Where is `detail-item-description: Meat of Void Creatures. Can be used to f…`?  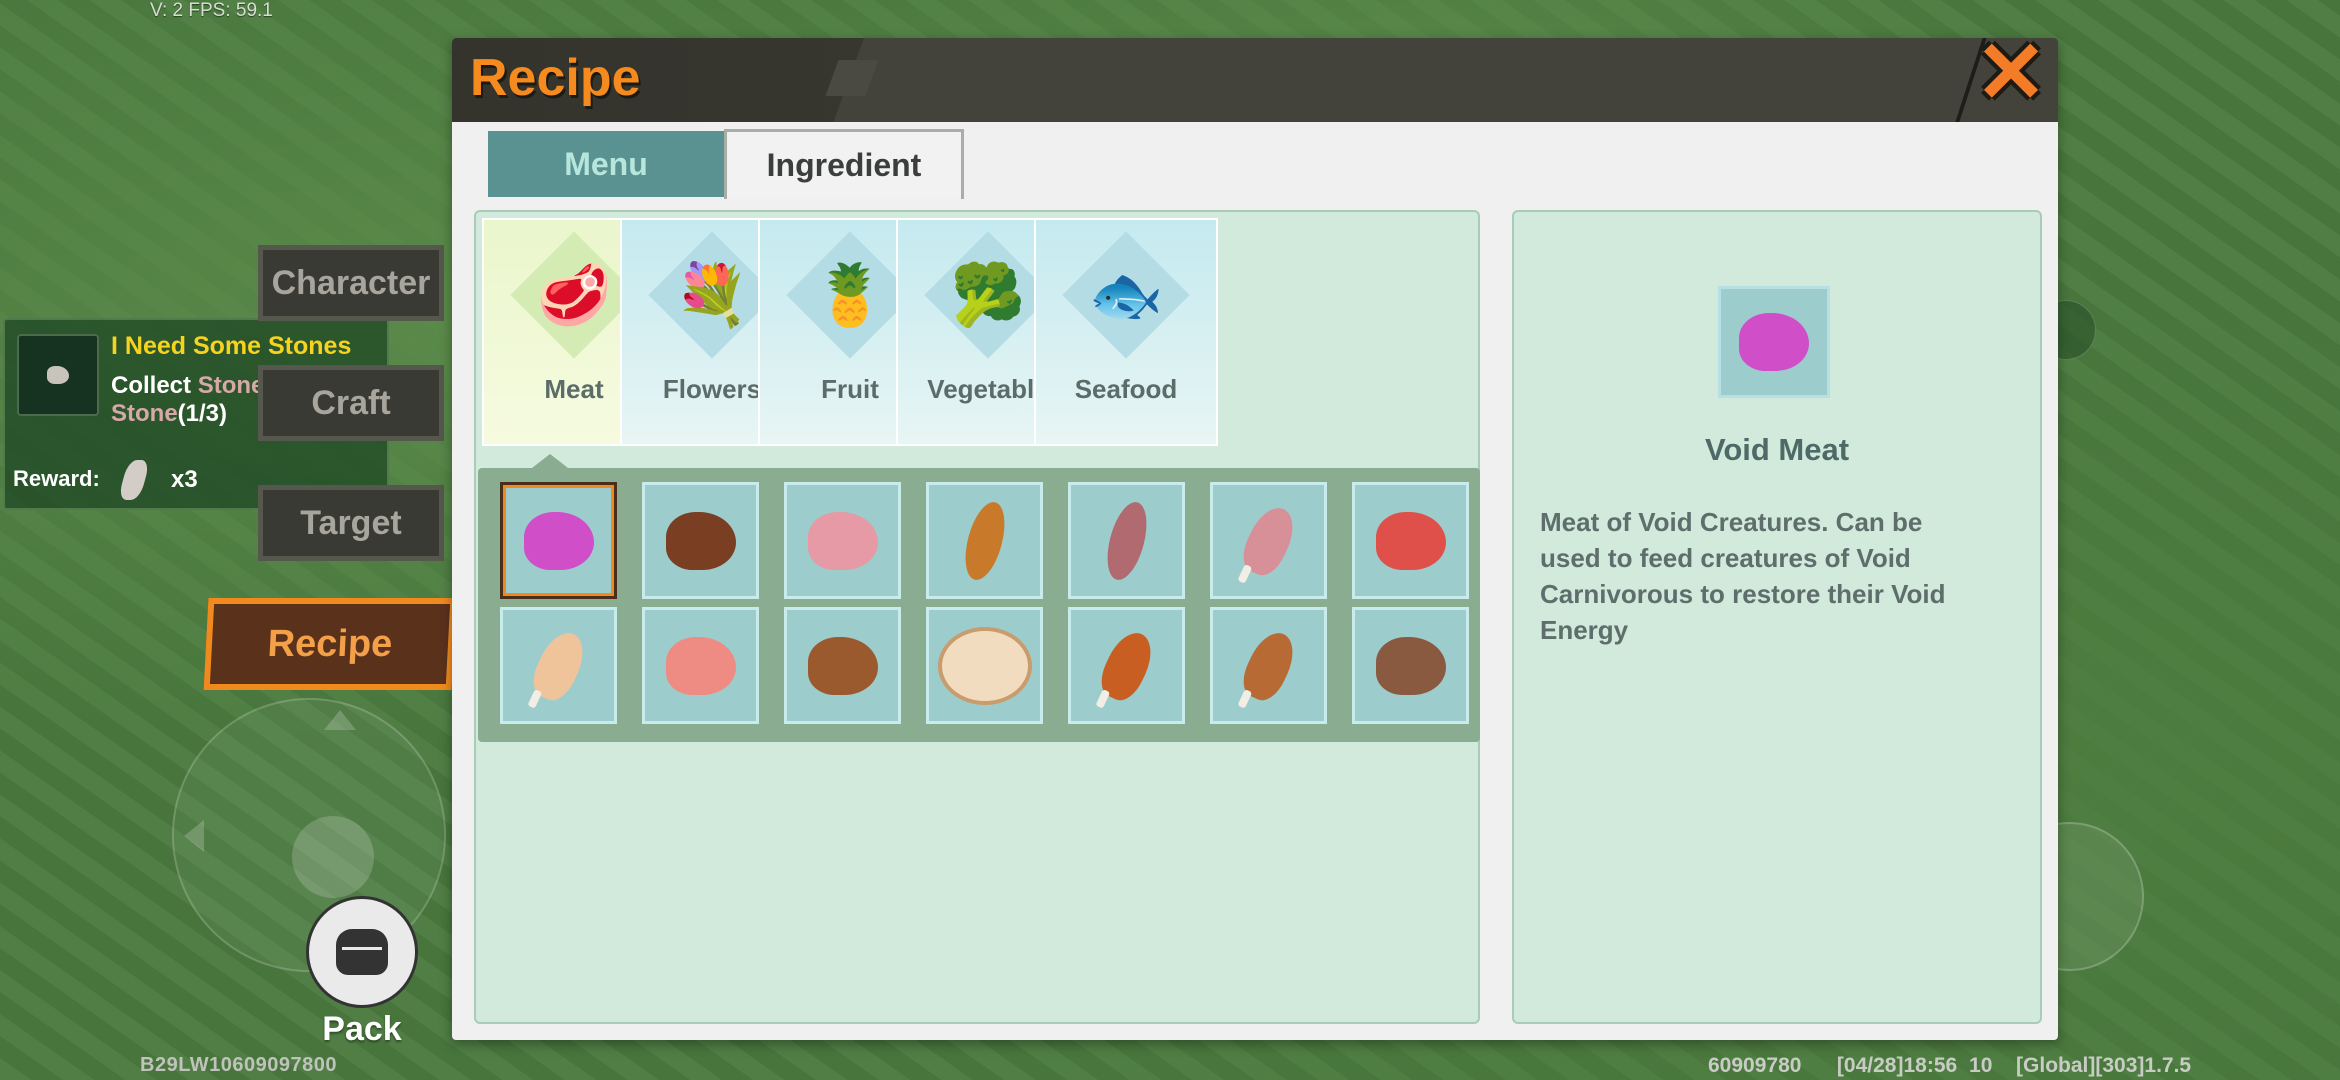 detail-item-description: Meat of Void Creatures. Can be used to f… is located at coordinates (1743, 576).